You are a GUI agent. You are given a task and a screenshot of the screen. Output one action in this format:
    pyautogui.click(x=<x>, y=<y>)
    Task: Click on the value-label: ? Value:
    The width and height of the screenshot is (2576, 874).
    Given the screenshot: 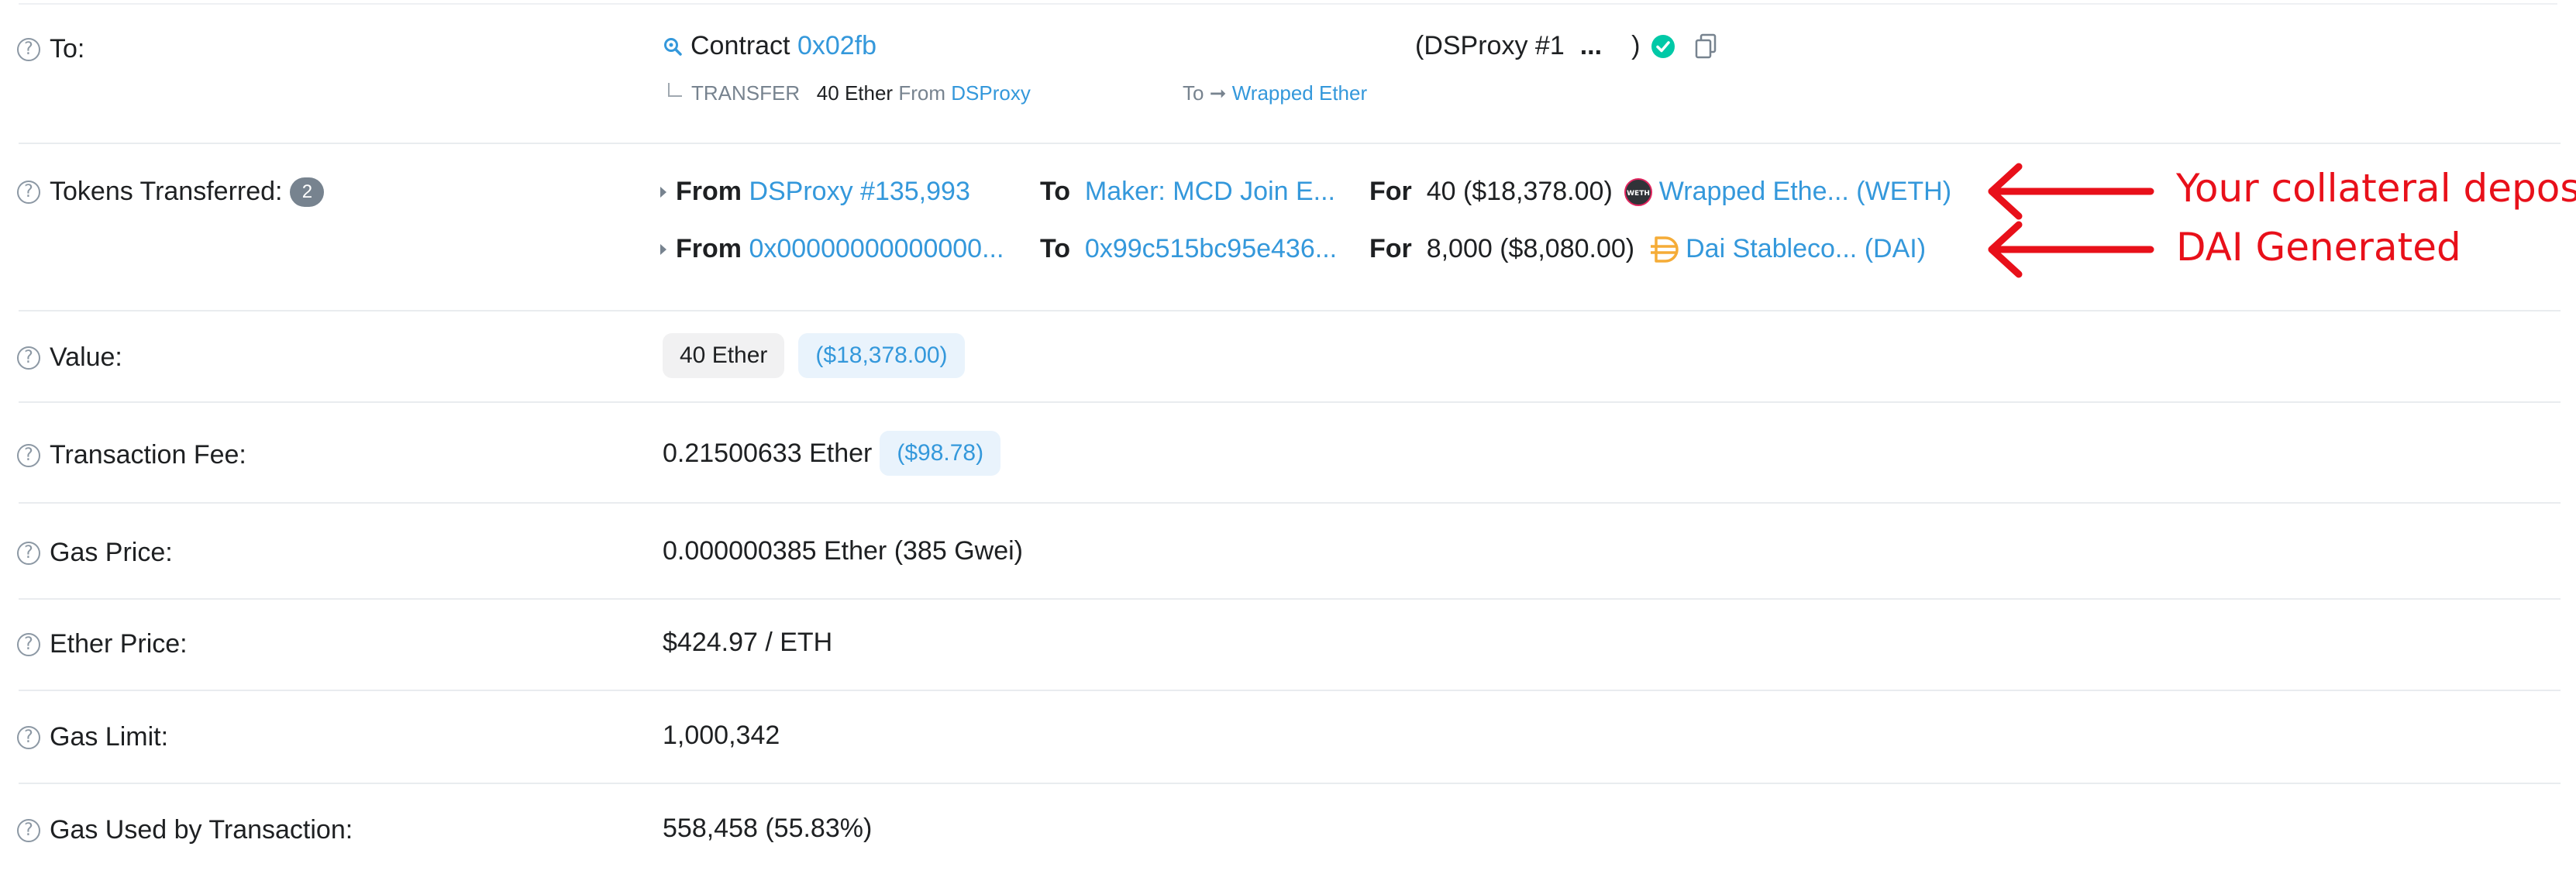 What is the action you would take?
    pyautogui.click(x=69, y=357)
    